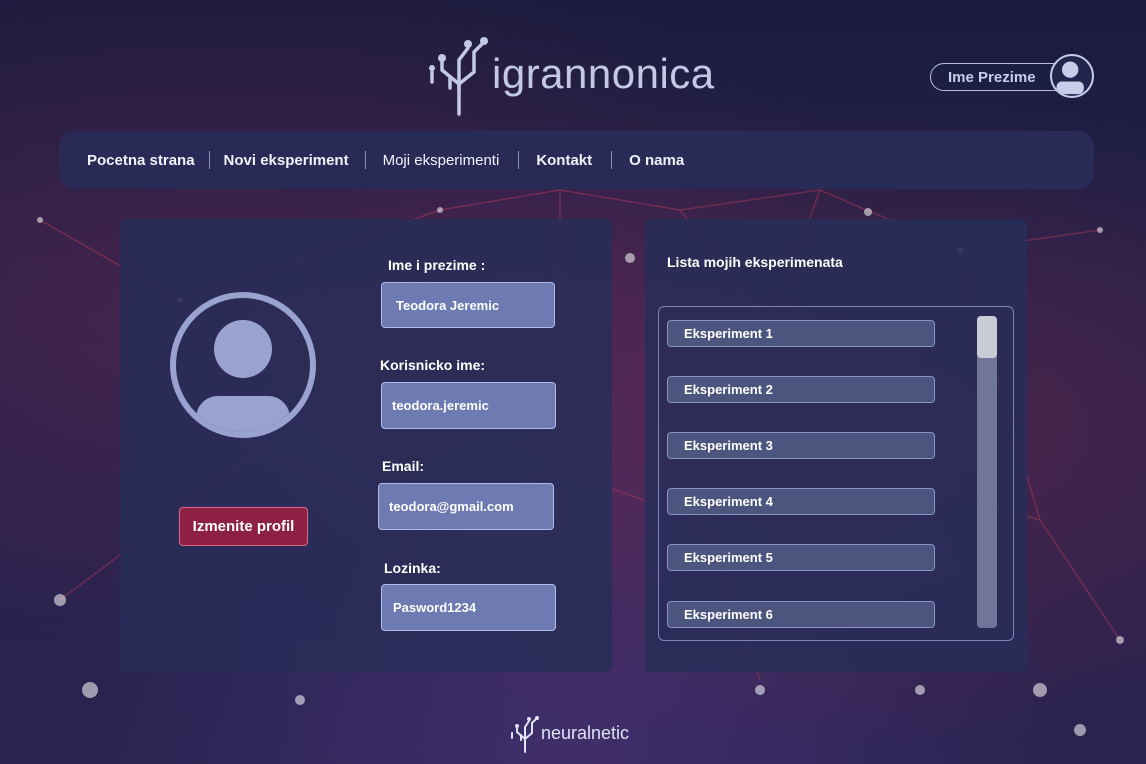  I want to click on user-name-button: Ime Prezime, so click(1000, 77).